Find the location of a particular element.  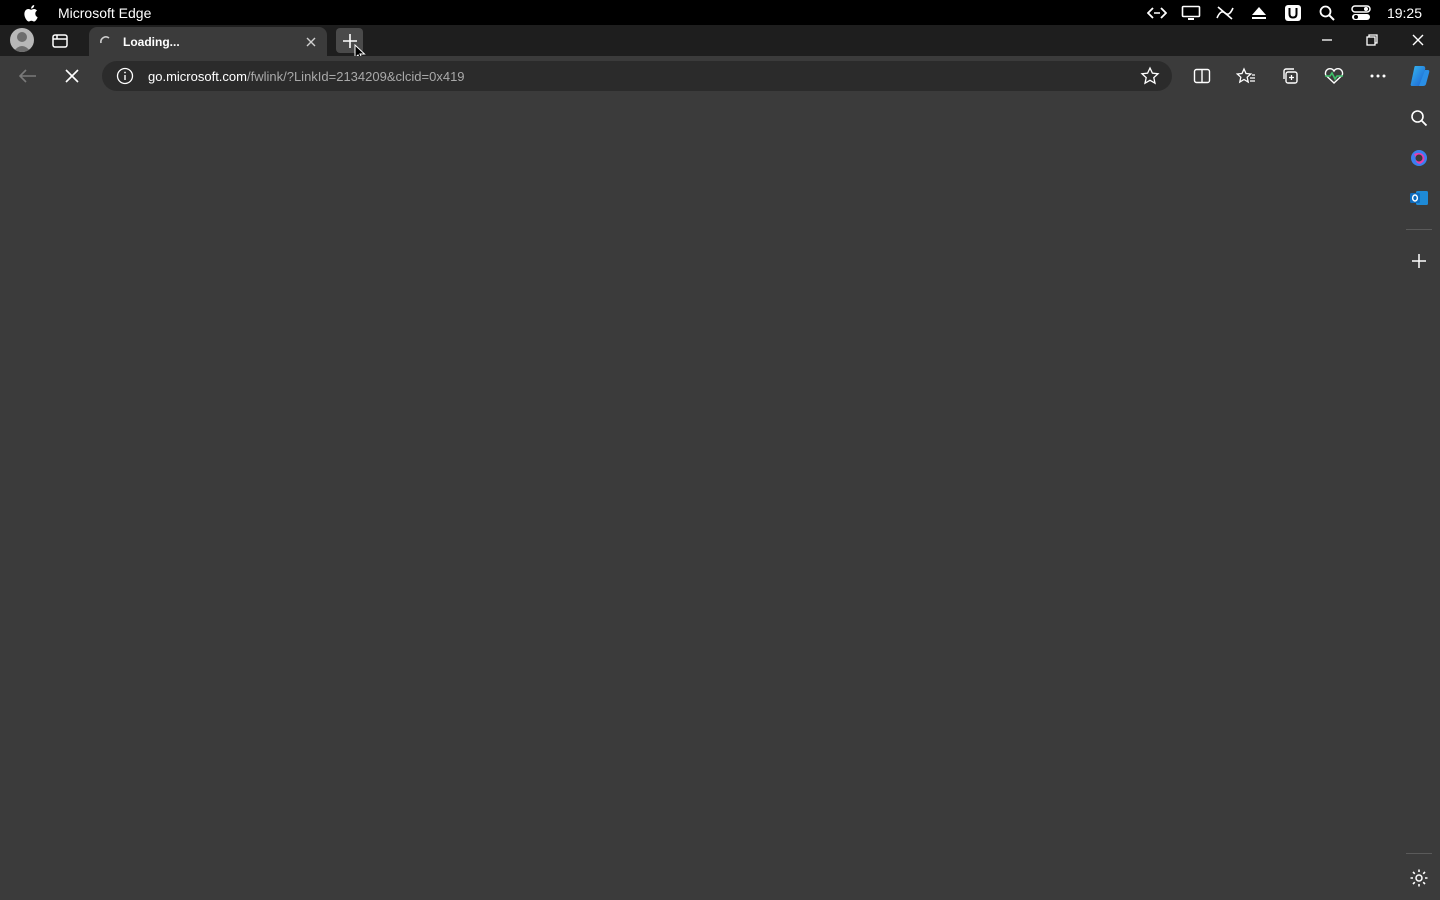

code-icon is located at coordinates (1157, 12).